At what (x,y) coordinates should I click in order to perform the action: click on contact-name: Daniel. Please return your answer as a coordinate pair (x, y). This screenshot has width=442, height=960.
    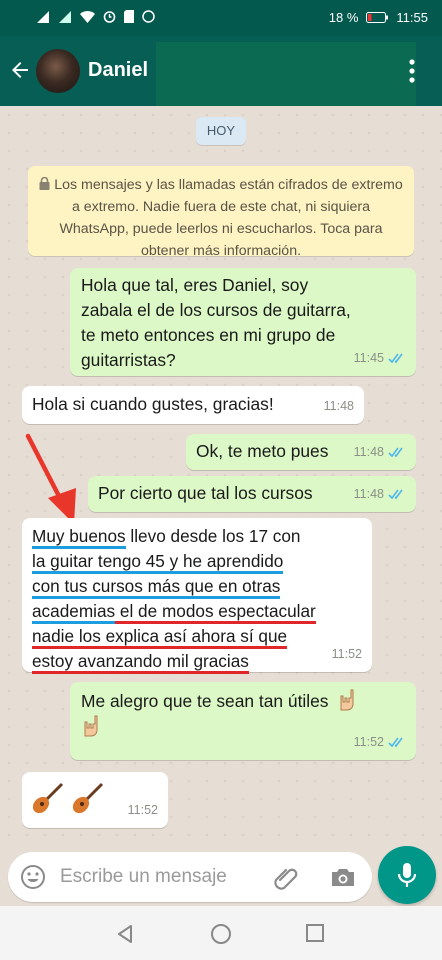
    Looking at the image, I should click on (118, 70).